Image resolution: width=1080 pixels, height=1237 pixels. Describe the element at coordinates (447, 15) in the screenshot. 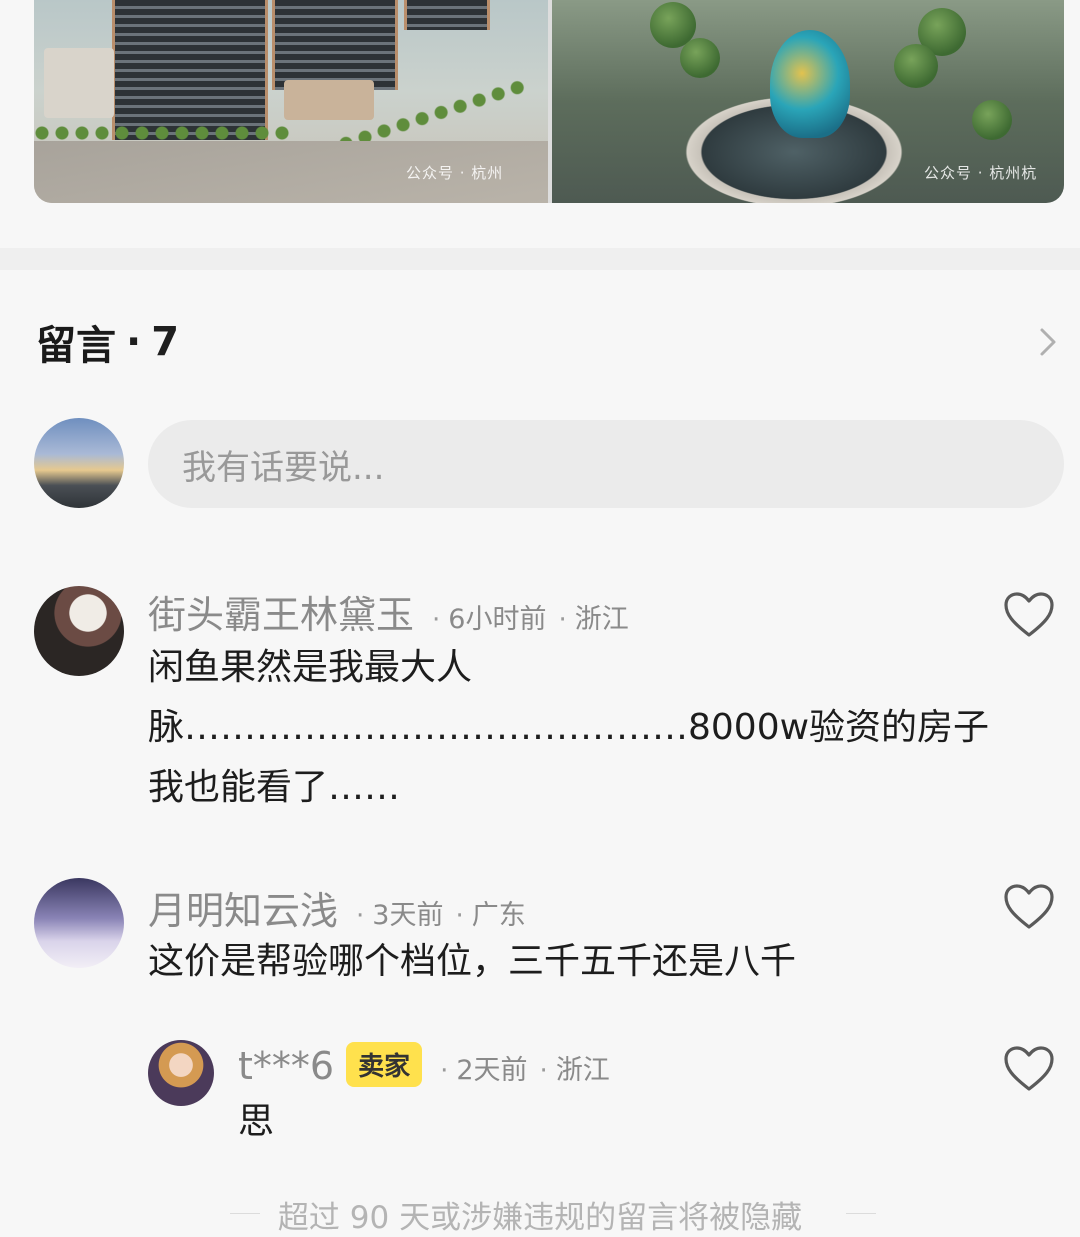

I see `tower-right` at that location.